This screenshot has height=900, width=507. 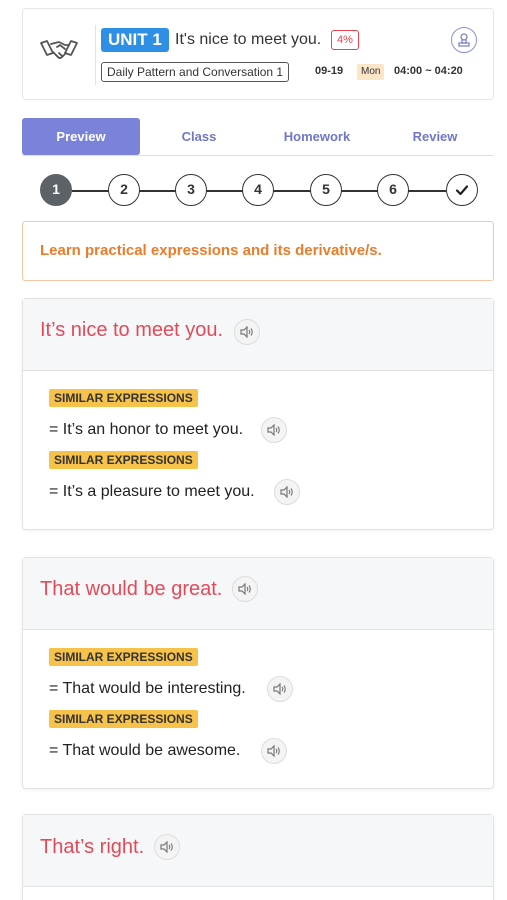 What do you see at coordinates (56, 190) in the screenshot?
I see `step-1: 1` at bounding box center [56, 190].